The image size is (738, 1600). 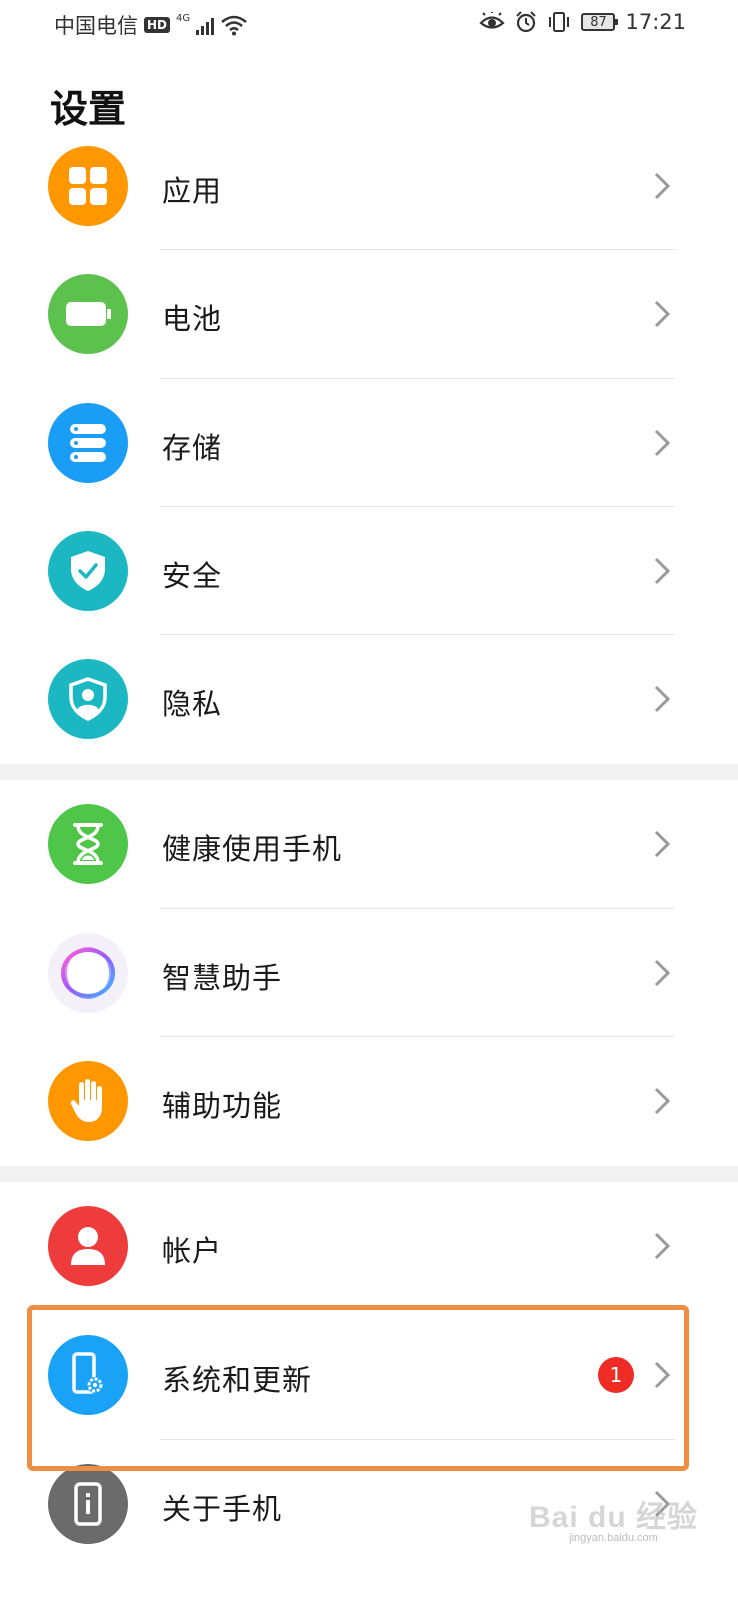 What do you see at coordinates (192, 576) in the screenshot?
I see `item-label: 安全` at bounding box center [192, 576].